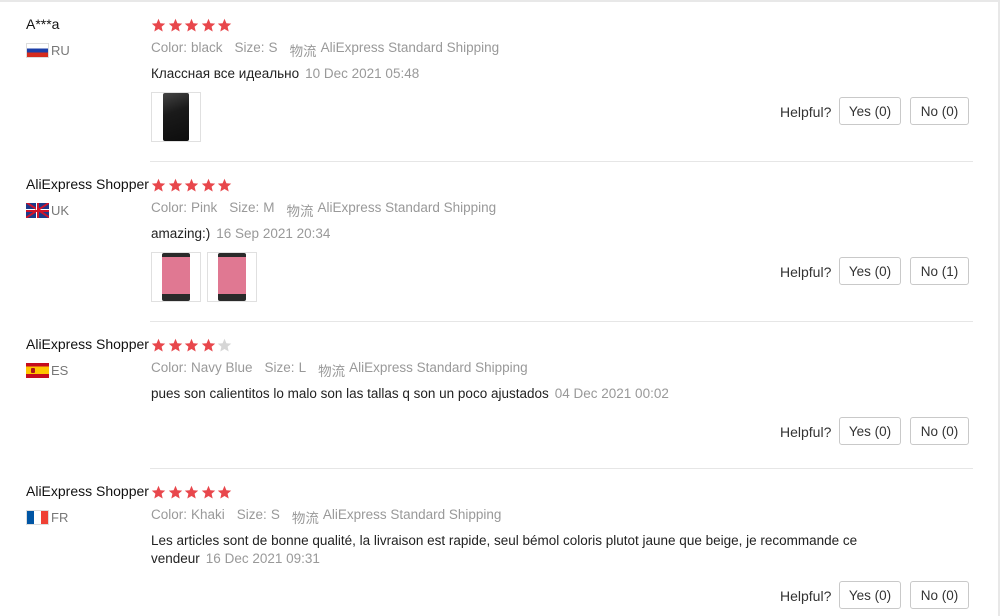  What do you see at coordinates (37, 210) in the screenshot?
I see `uk-flag-icon` at bounding box center [37, 210].